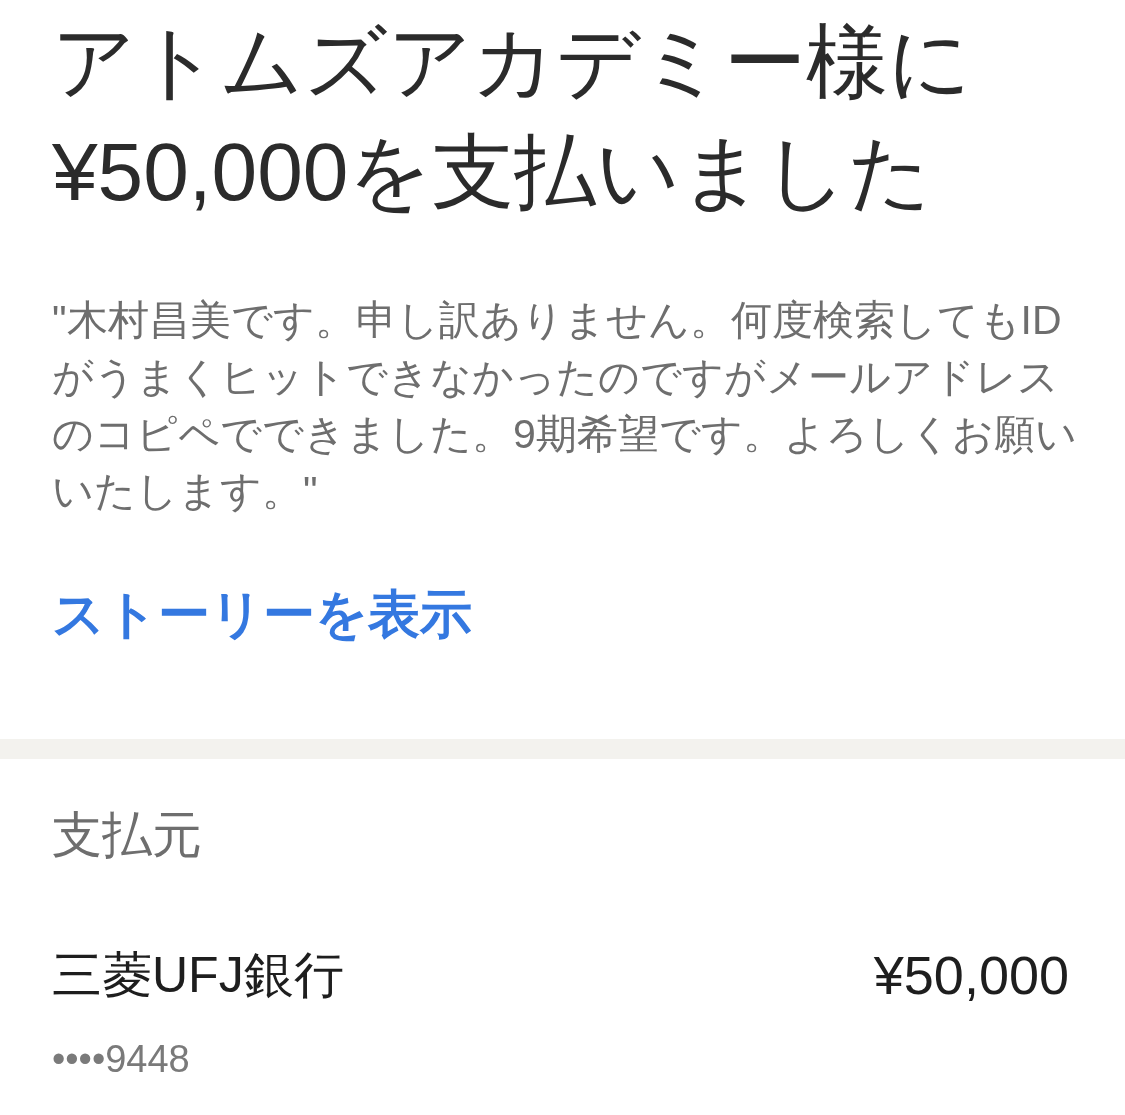 The image size is (1125, 1115). What do you see at coordinates (262, 614) in the screenshot?
I see `view-story-link: ストーリーを表示` at bounding box center [262, 614].